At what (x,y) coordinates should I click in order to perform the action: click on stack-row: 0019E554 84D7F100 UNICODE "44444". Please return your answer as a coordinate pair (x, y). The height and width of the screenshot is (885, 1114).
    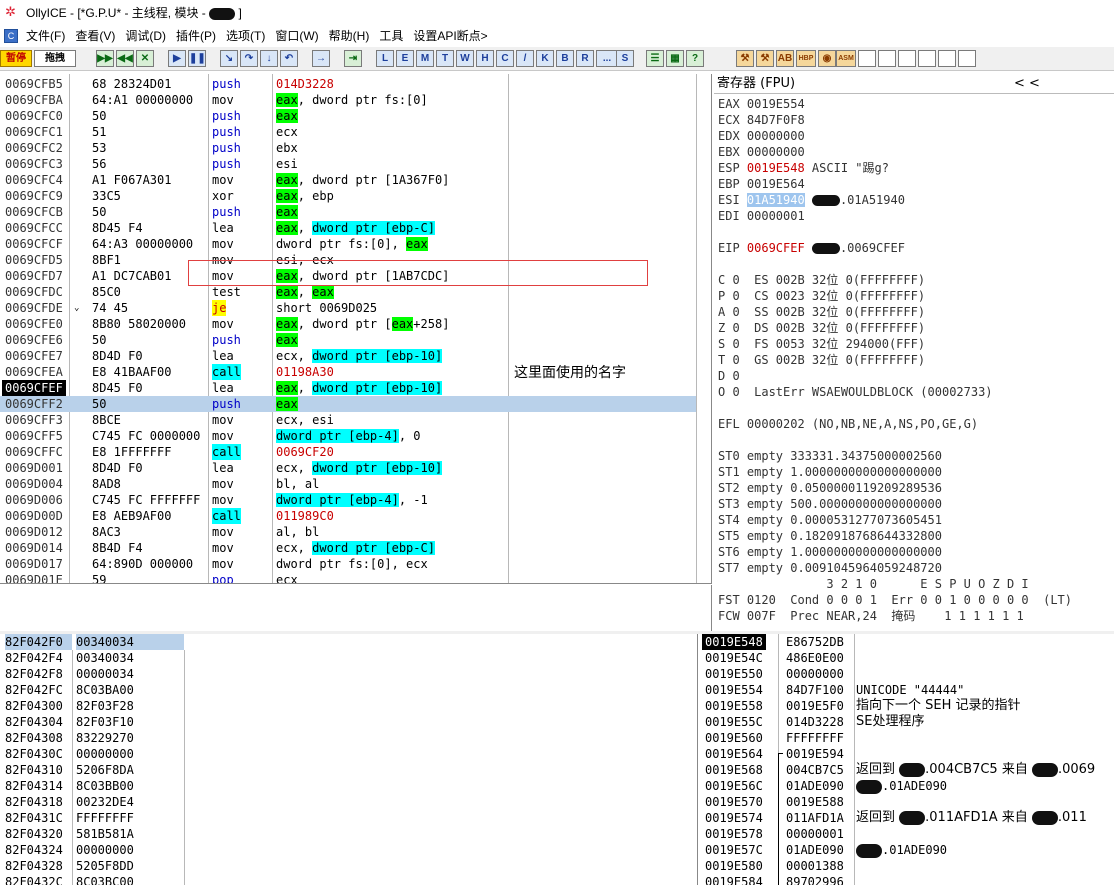
    Looking at the image, I should click on (908, 690).